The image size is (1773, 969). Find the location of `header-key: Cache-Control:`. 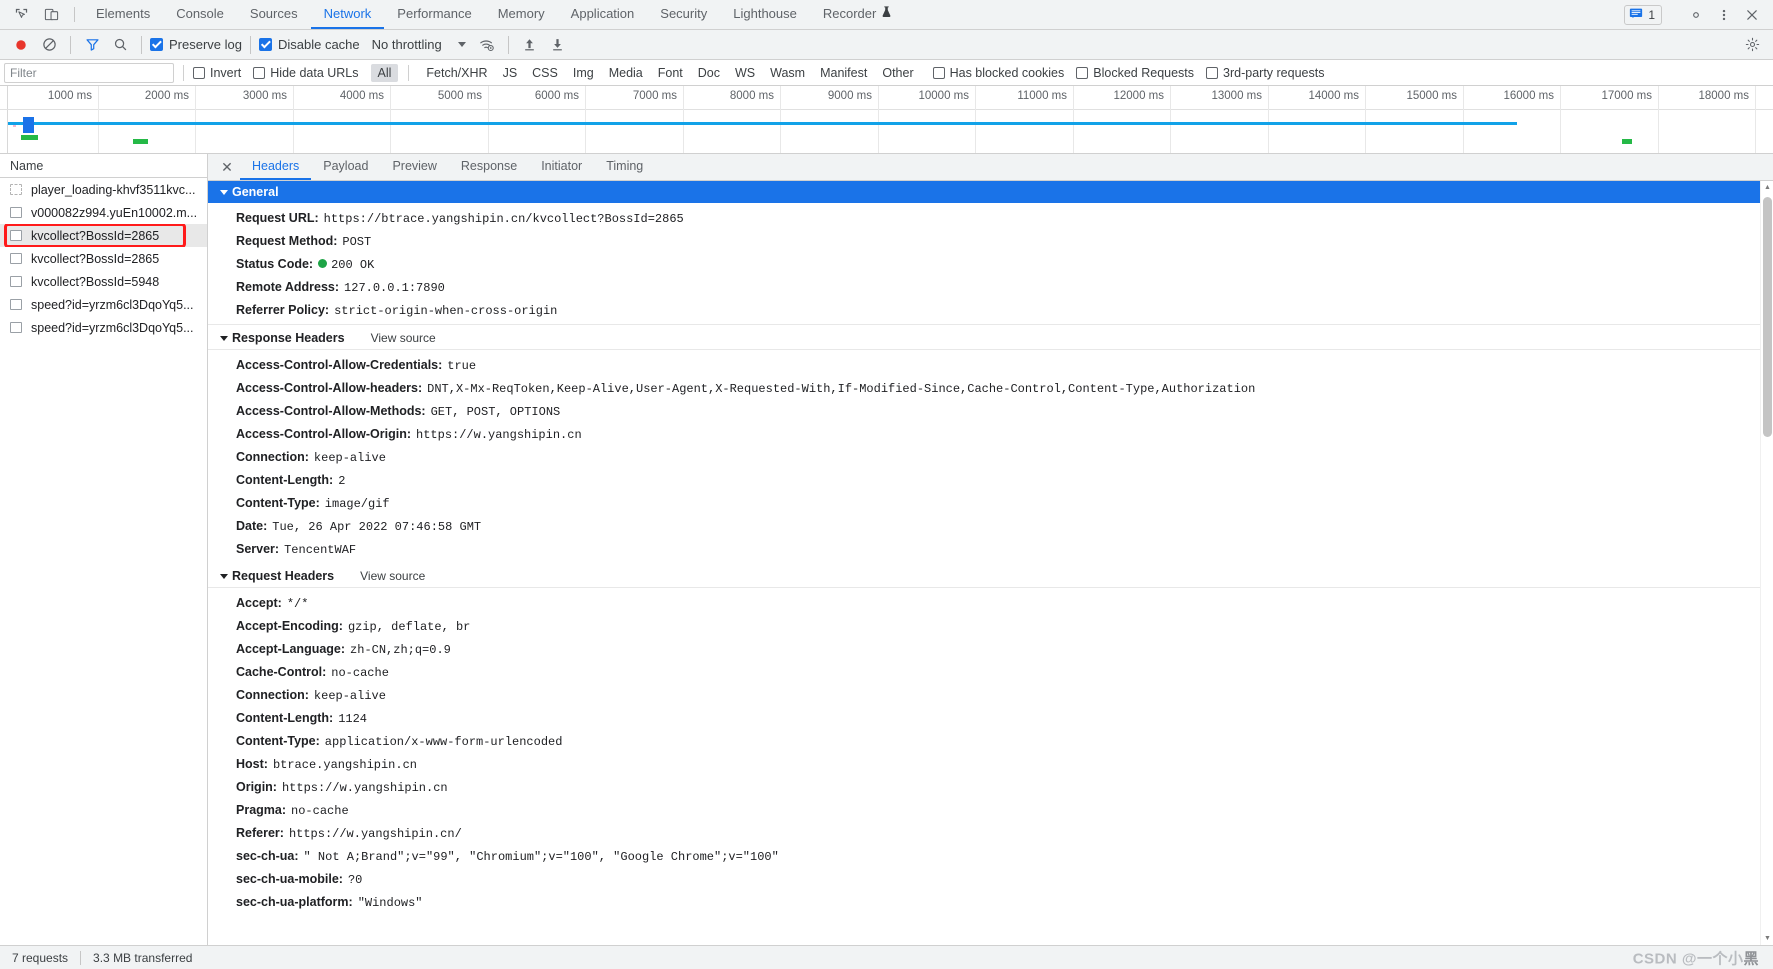

header-key: Cache-Control: is located at coordinates (281, 672).